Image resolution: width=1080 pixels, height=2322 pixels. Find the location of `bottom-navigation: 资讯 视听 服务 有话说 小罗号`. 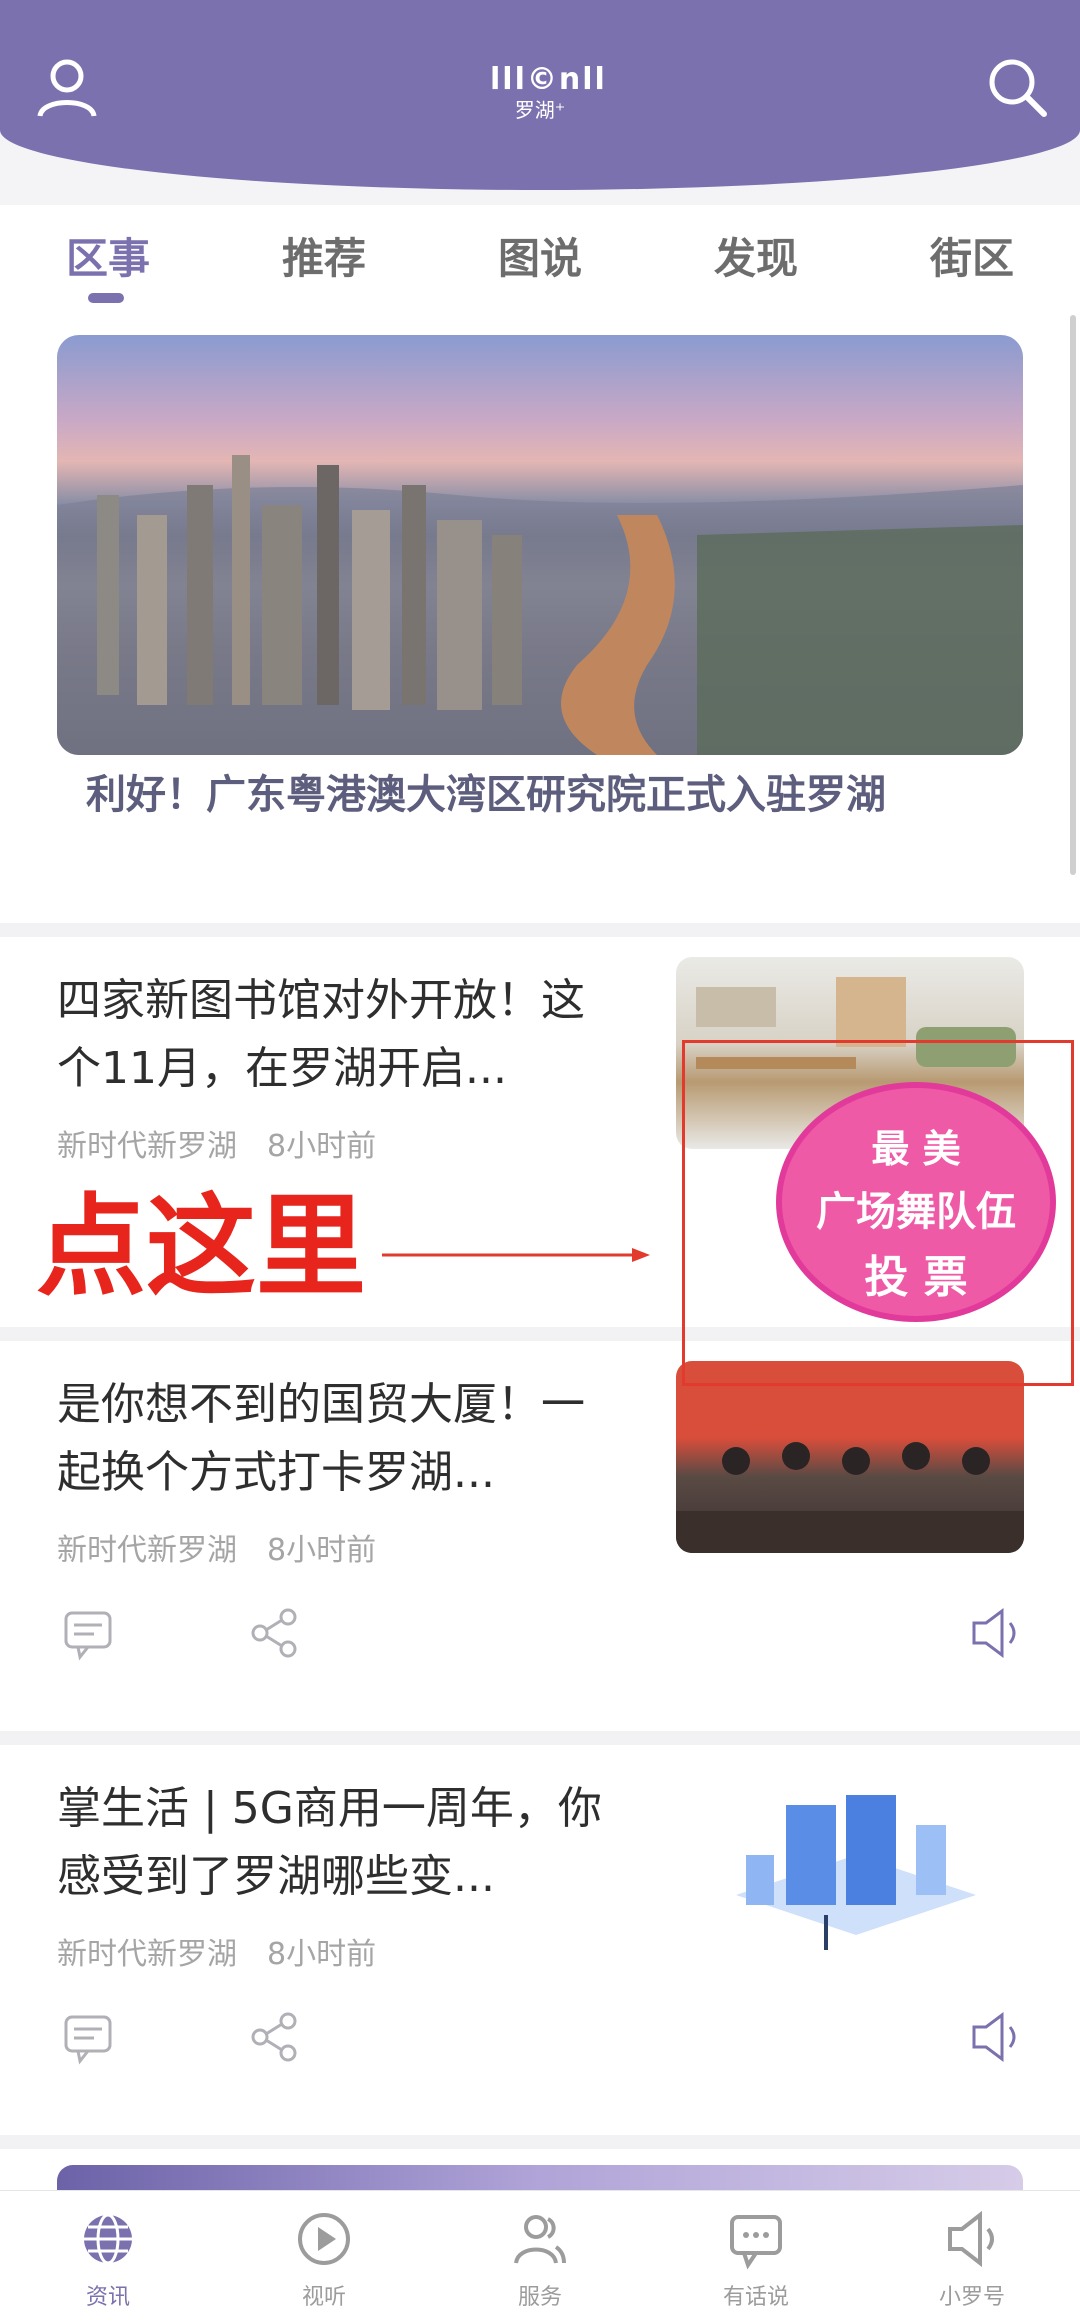

bottom-navigation: 资讯 视听 服务 有话说 小罗号 is located at coordinates (540, 2256).